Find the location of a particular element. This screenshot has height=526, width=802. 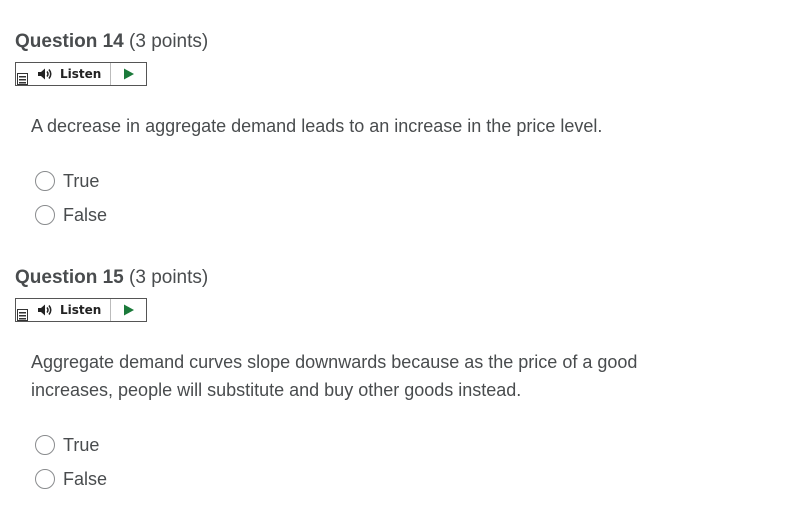

question-number: Question 15 is located at coordinates (69, 277).